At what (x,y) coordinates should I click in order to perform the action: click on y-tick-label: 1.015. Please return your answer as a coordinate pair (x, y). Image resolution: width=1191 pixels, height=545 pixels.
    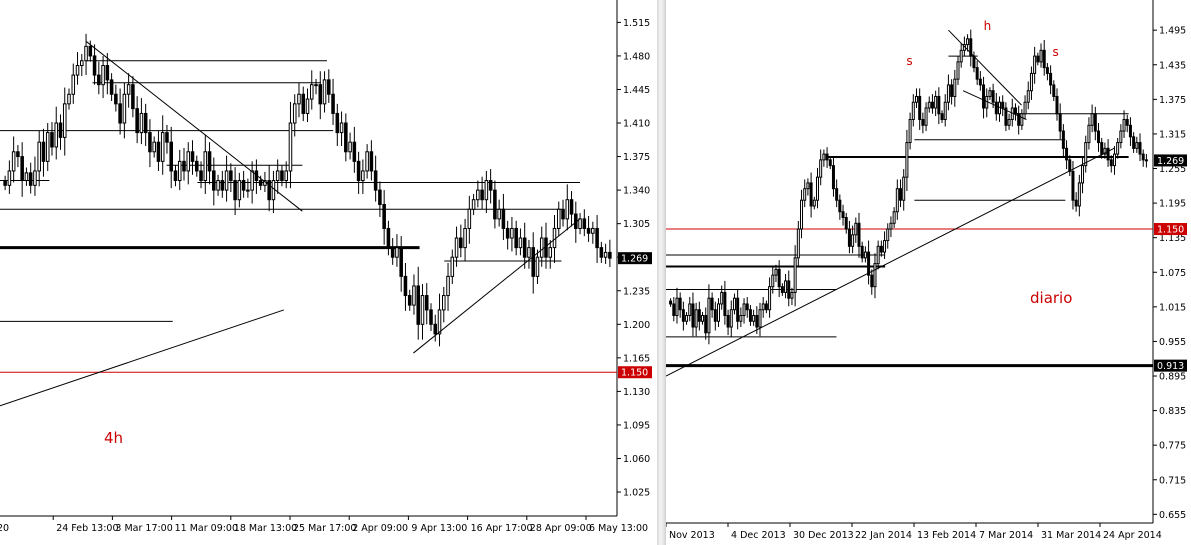
    Looking at the image, I should click on (1172, 307).